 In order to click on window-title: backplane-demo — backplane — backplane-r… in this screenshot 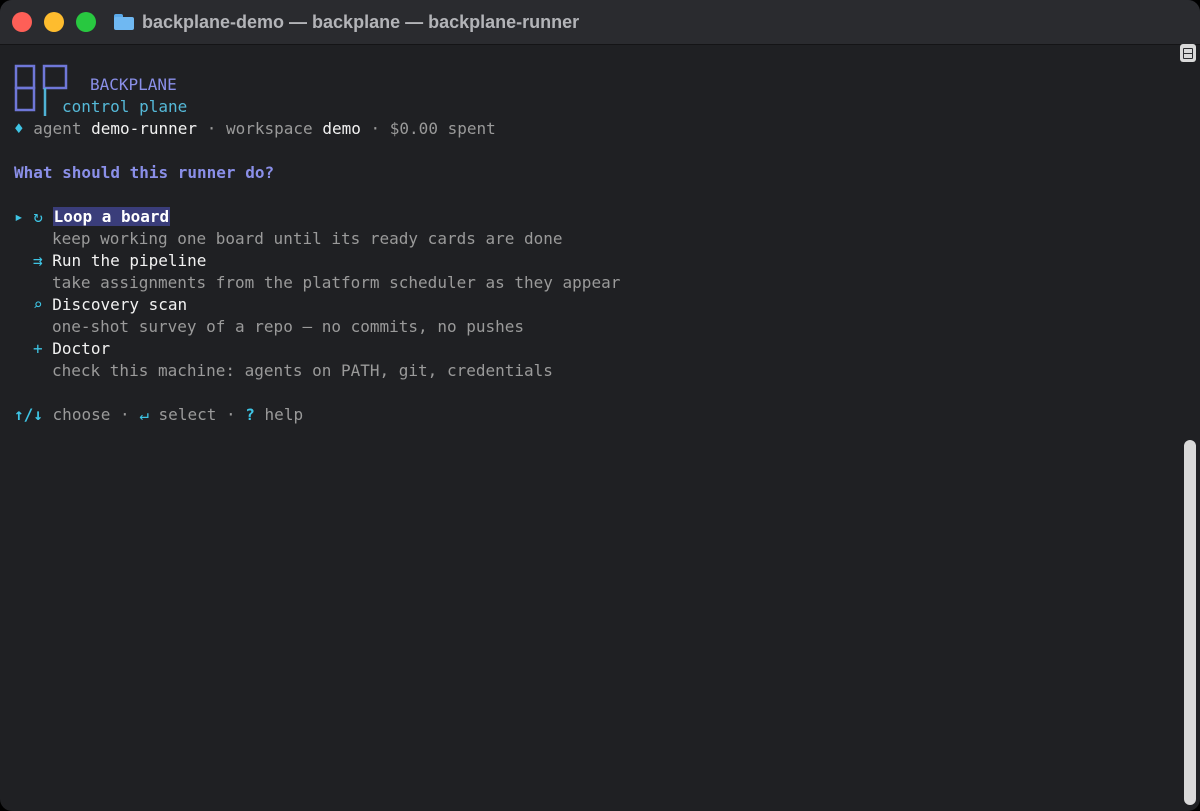, I will do `click(361, 21)`.